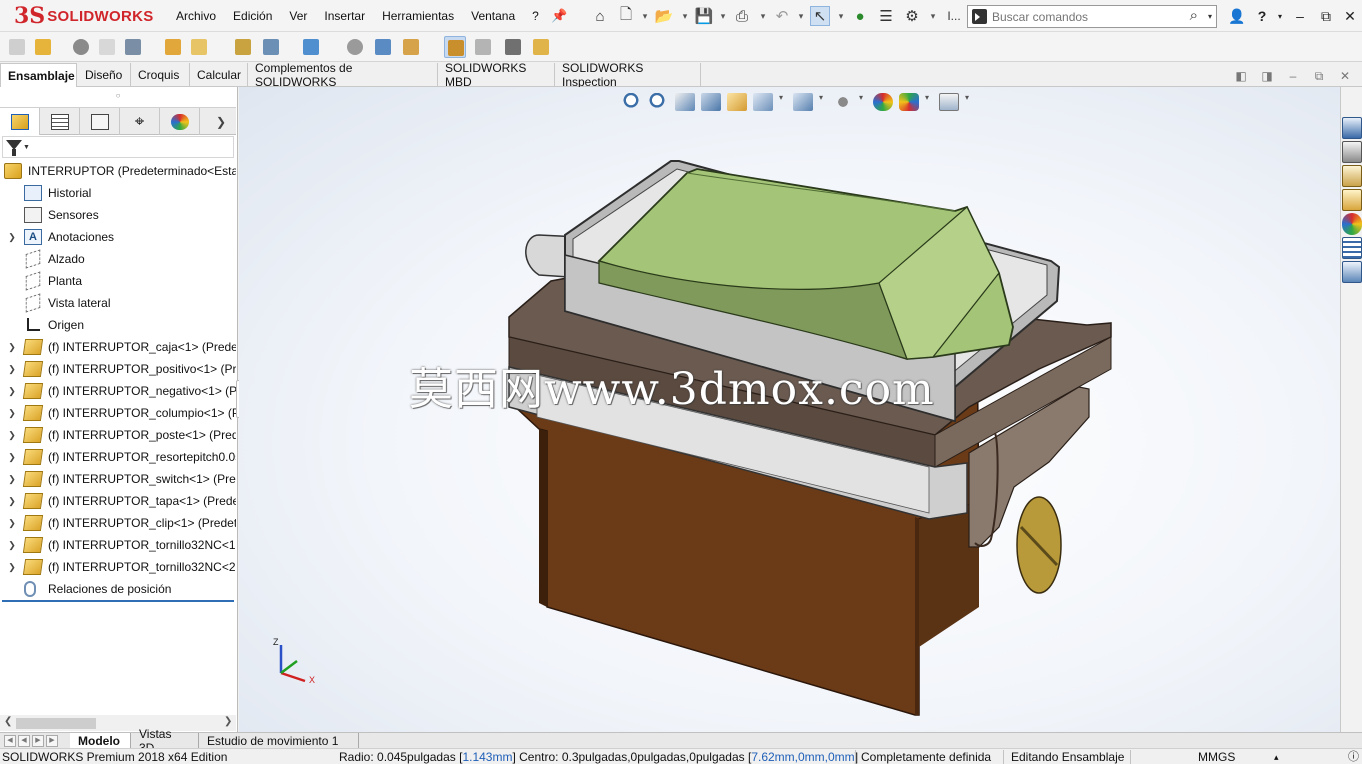 The width and height of the screenshot is (1362, 764). I want to click on mate-button, so click(81, 47).